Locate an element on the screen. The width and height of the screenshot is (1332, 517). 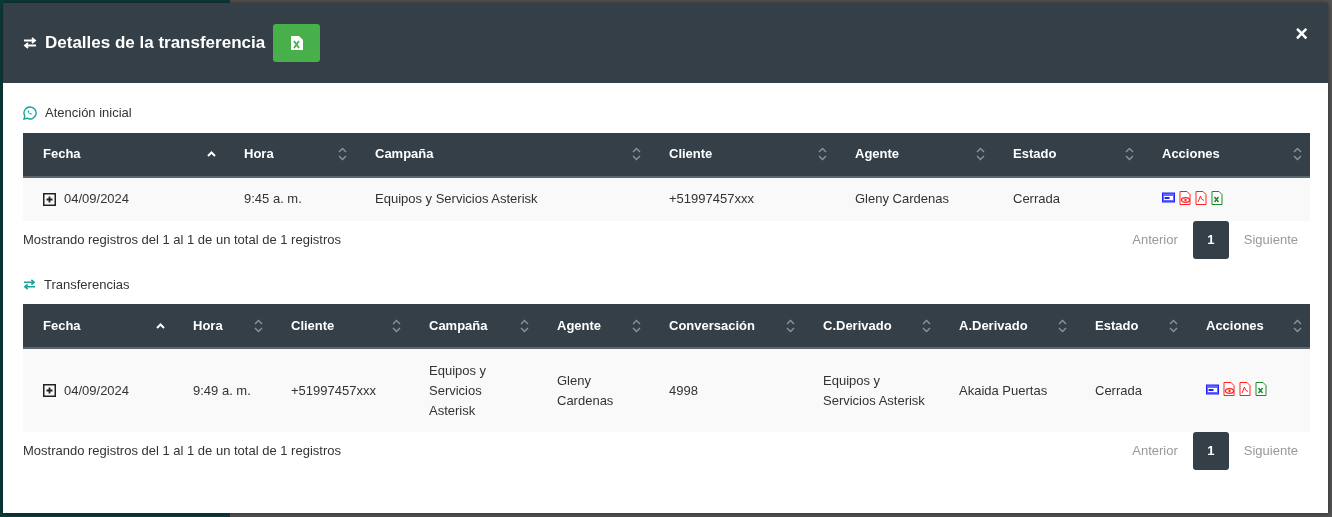
column-header: Conversación is located at coordinates (726, 326).